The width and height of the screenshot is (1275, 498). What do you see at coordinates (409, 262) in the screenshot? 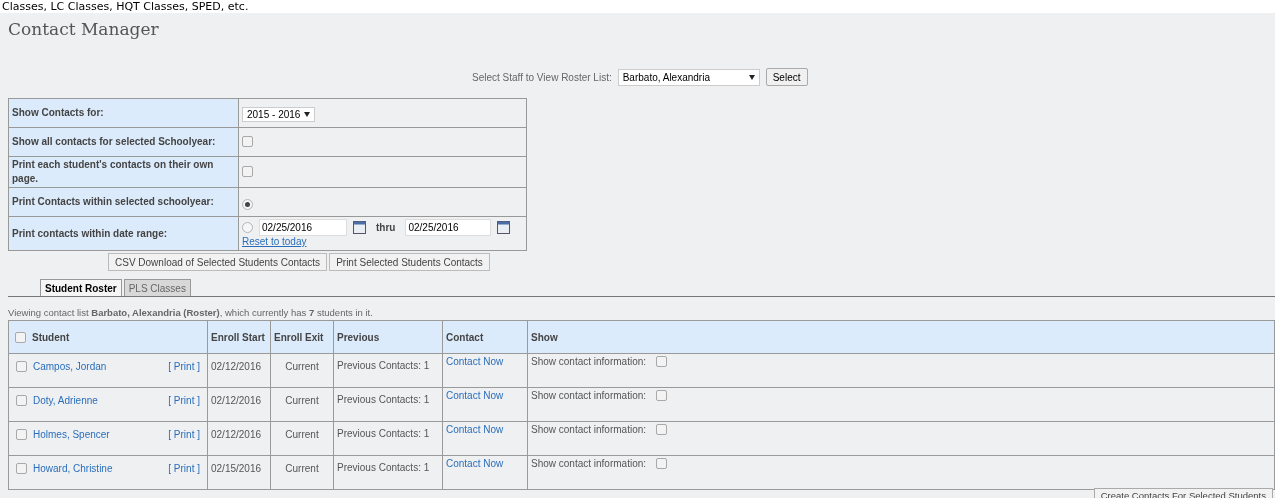
I see `action-button: Print Selected Students Contacts` at bounding box center [409, 262].